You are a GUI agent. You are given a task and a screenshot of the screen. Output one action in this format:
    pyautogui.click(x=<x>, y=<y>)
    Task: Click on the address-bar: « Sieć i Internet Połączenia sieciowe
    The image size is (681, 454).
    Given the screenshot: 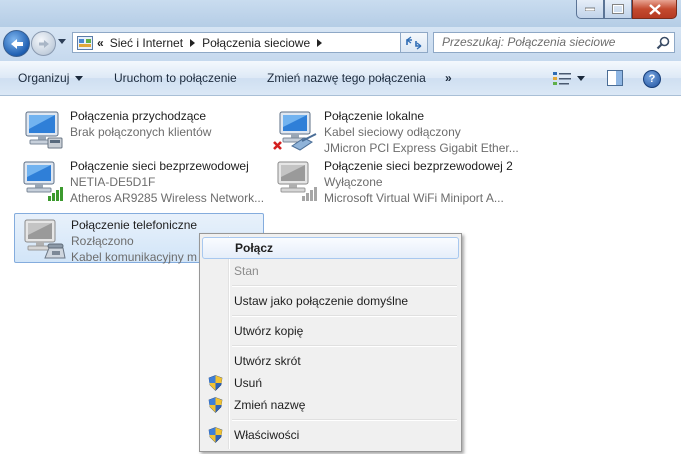 What is the action you would take?
    pyautogui.click(x=250, y=42)
    